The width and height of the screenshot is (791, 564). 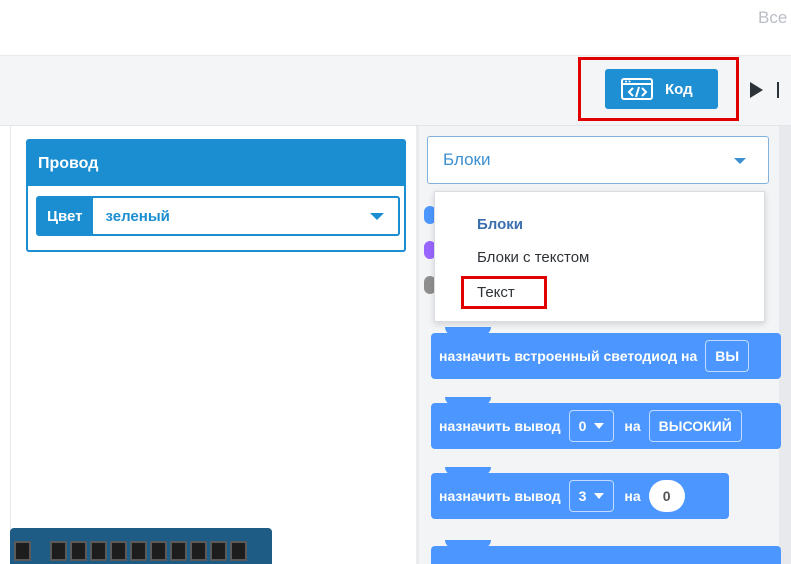 I want to click on play-icon, so click(x=756, y=90).